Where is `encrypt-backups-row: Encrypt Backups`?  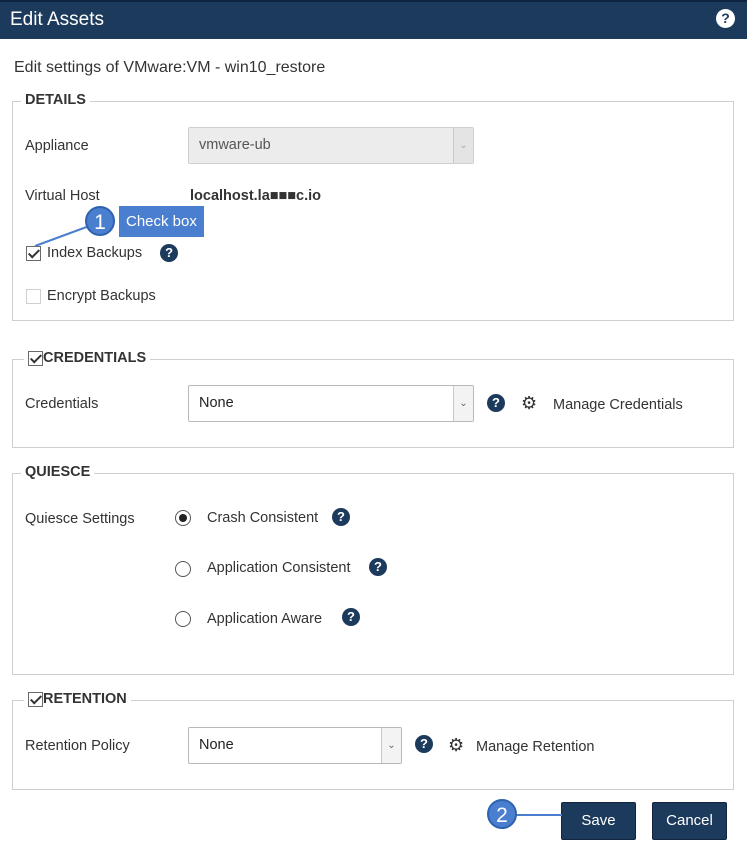 encrypt-backups-row: Encrypt Backups is located at coordinates (91, 296).